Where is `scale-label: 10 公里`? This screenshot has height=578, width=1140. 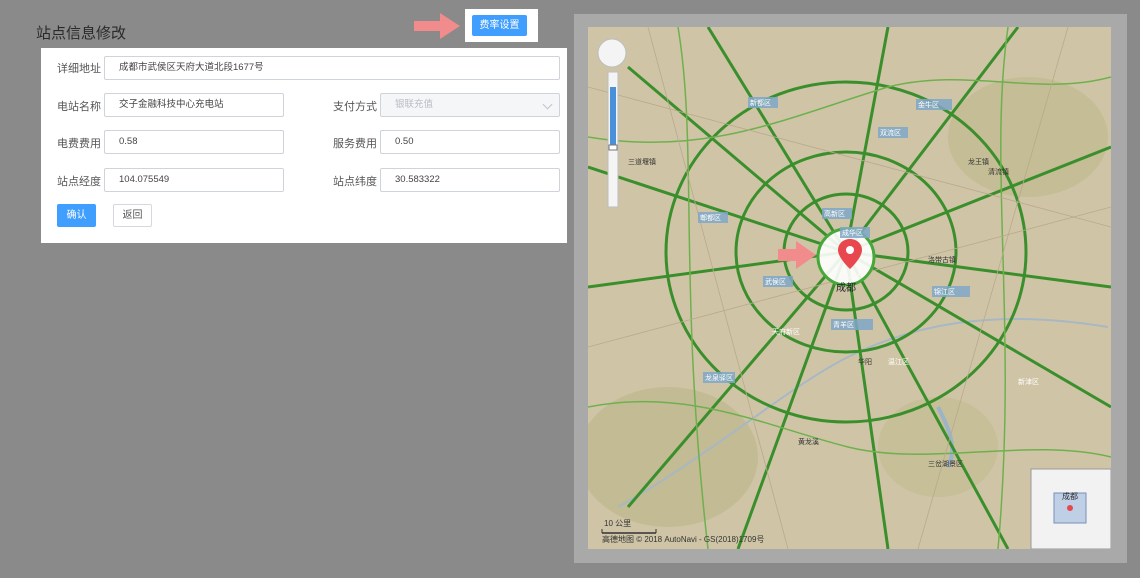
scale-label: 10 公里 is located at coordinates (618, 523).